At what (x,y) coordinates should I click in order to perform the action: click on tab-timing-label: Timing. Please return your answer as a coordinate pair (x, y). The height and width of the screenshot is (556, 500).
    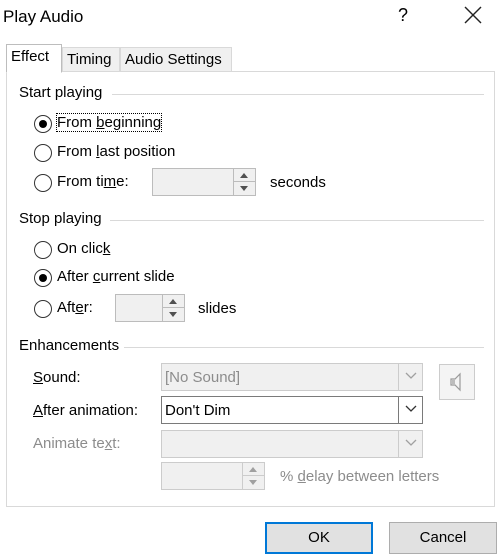
    Looking at the image, I should click on (89, 59).